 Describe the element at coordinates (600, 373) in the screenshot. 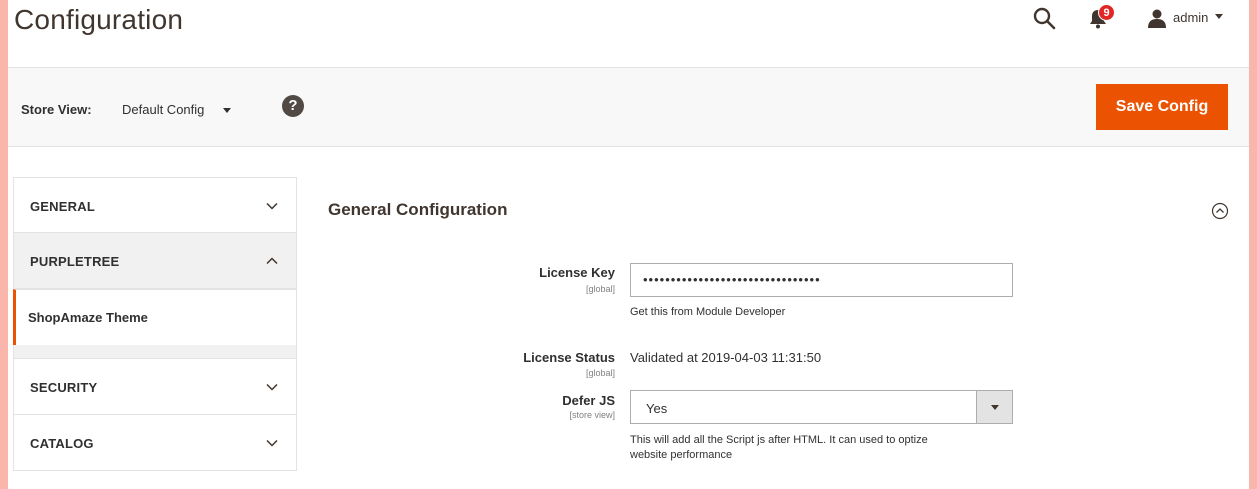

I see `license-status-scope: [global]` at that location.